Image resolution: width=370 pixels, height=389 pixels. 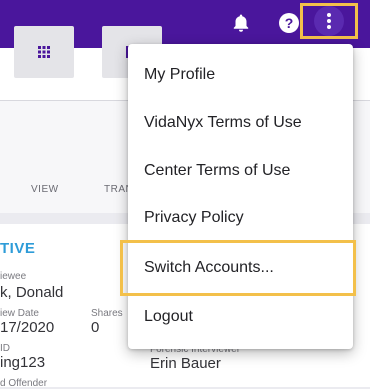 I want to click on offender-label: d Offender, so click(x=24, y=383).